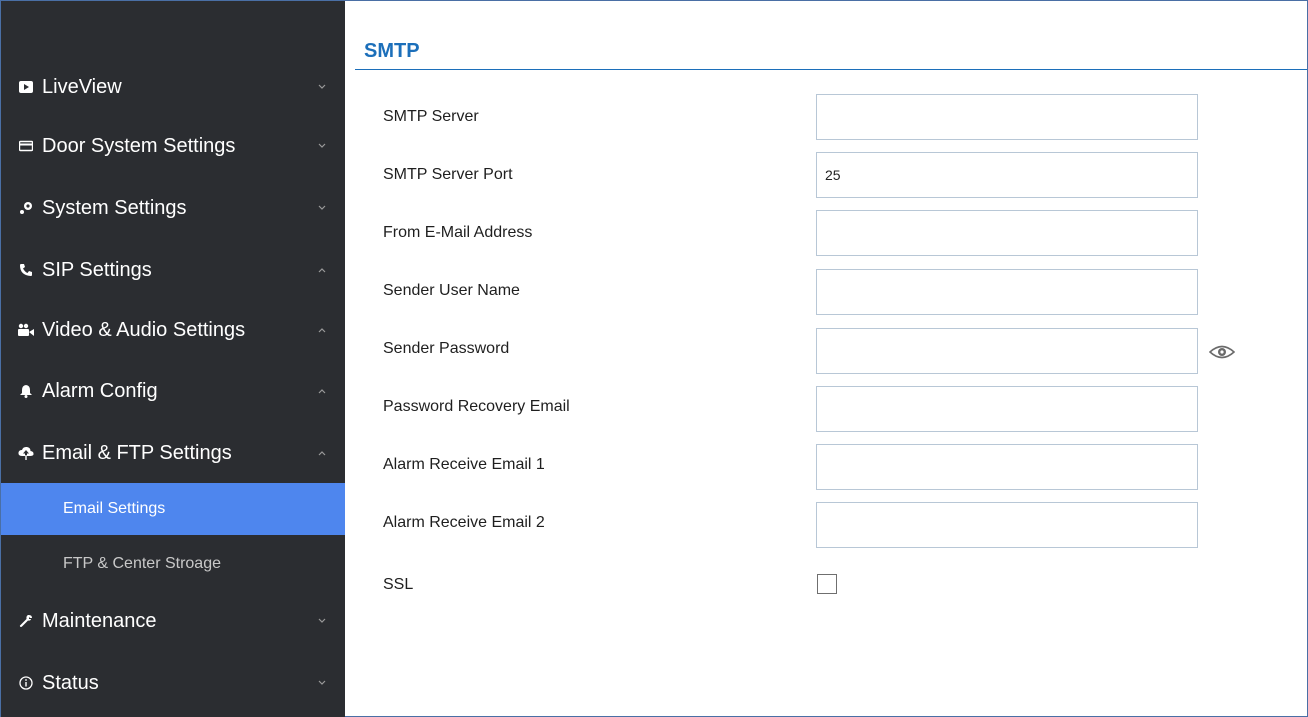 The image size is (1308, 717). Describe the element at coordinates (173, 509) in the screenshot. I see `sidebar-subitem-email-settings: Email Settings` at that location.